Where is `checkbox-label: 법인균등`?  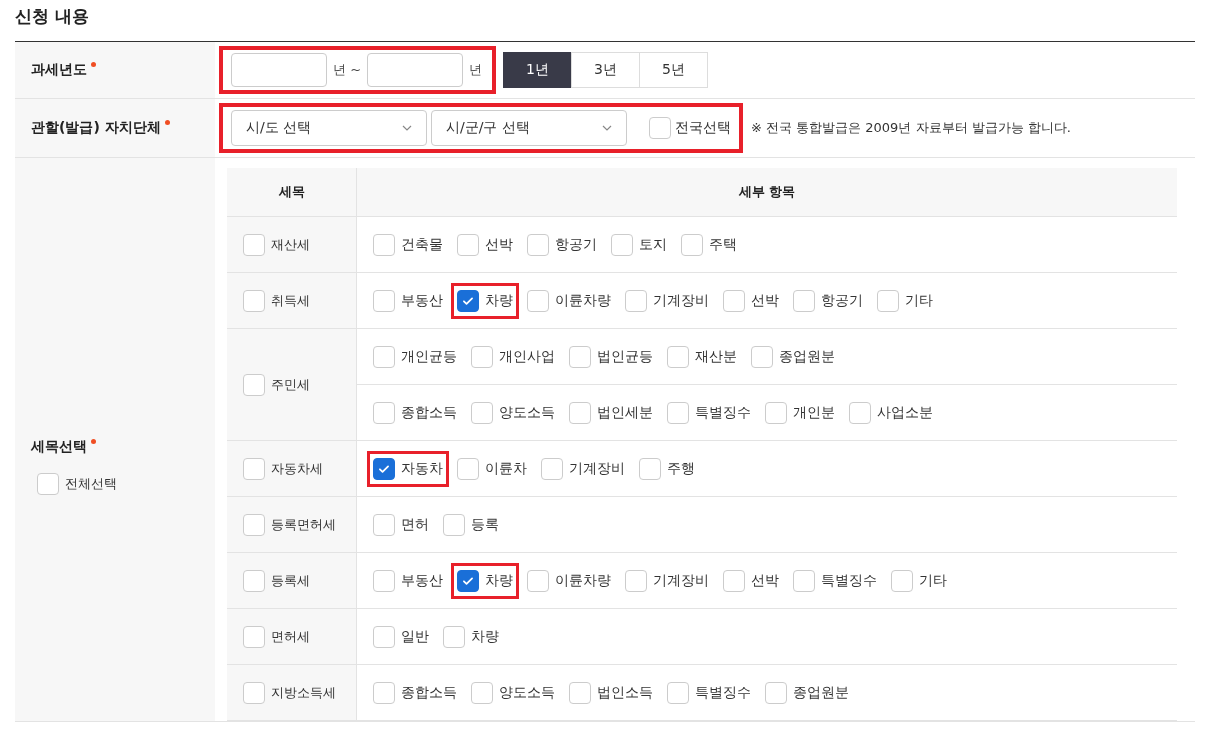
checkbox-label: 법인균등 is located at coordinates (625, 356).